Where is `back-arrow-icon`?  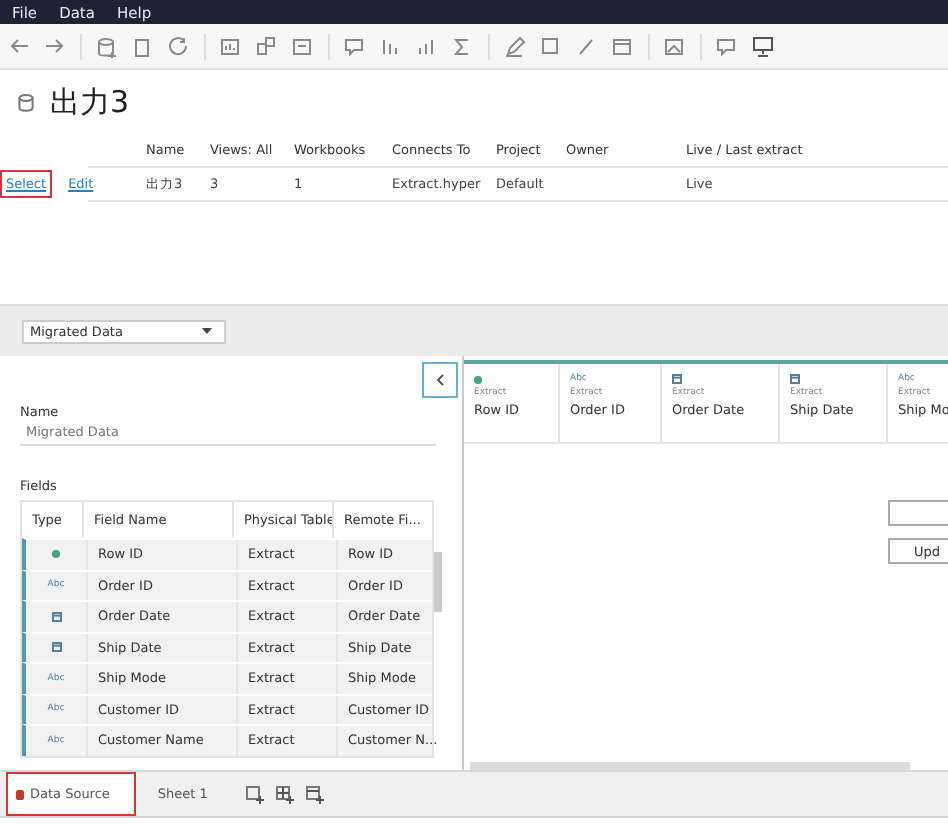
back-arrow-icon is located at coordinates (19, 46).